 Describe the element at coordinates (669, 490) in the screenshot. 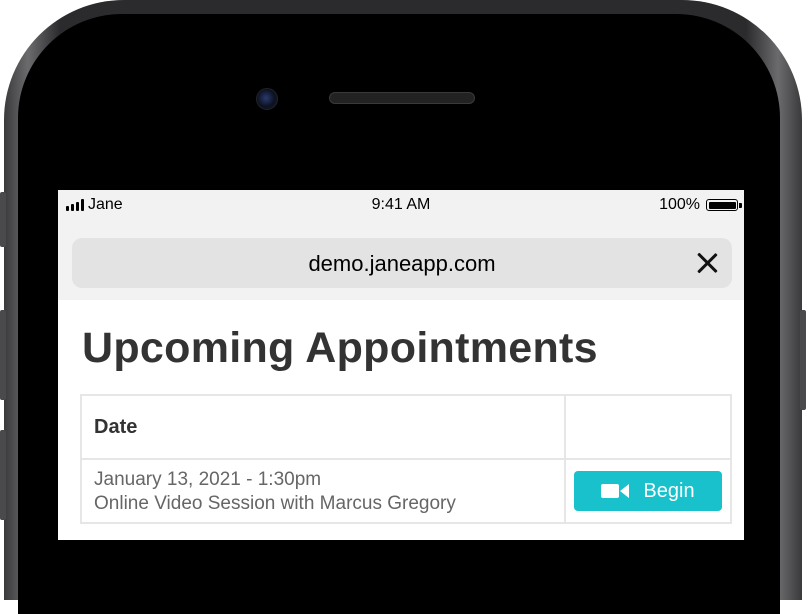

I see `begin-button-label: Begin` at that location.